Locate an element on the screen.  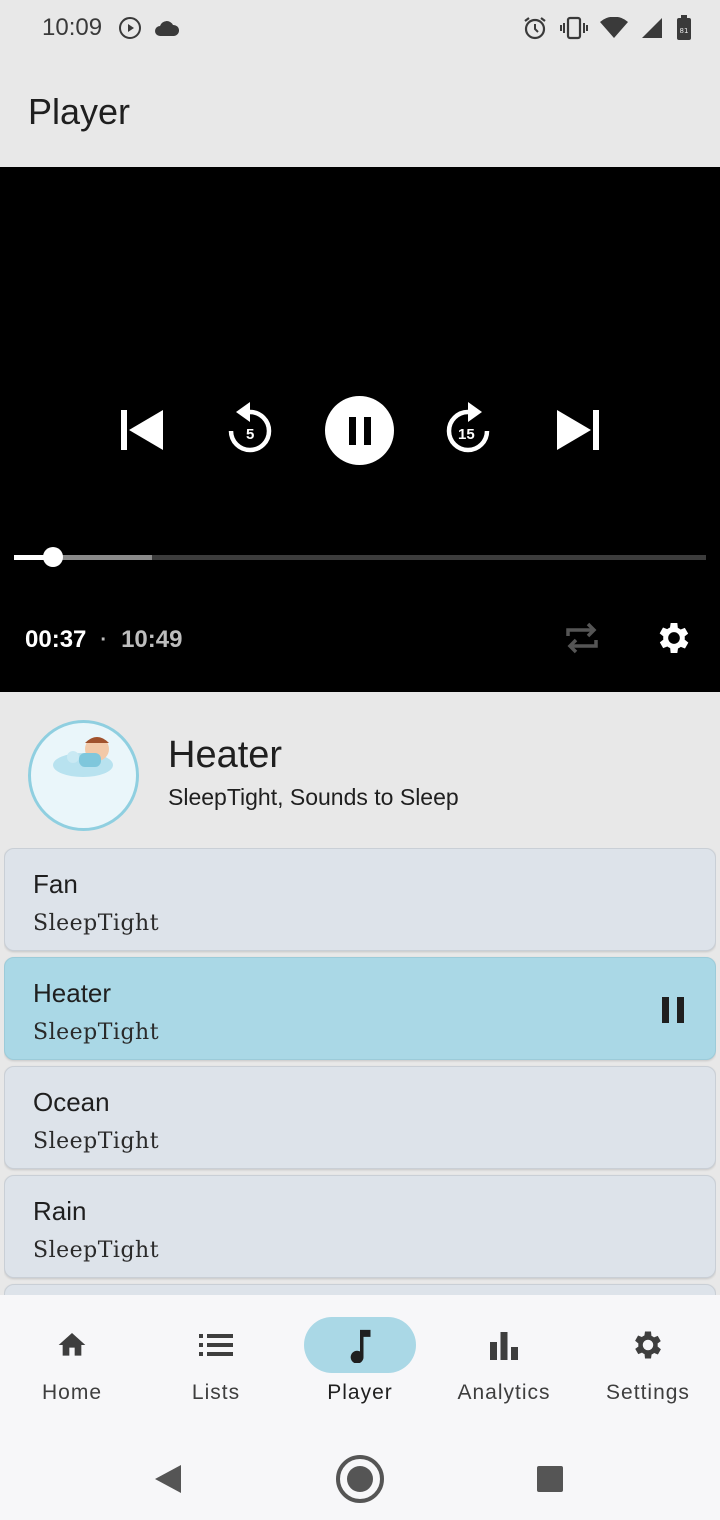
now-playing-title: Heater is located at coordinates (225, 755).